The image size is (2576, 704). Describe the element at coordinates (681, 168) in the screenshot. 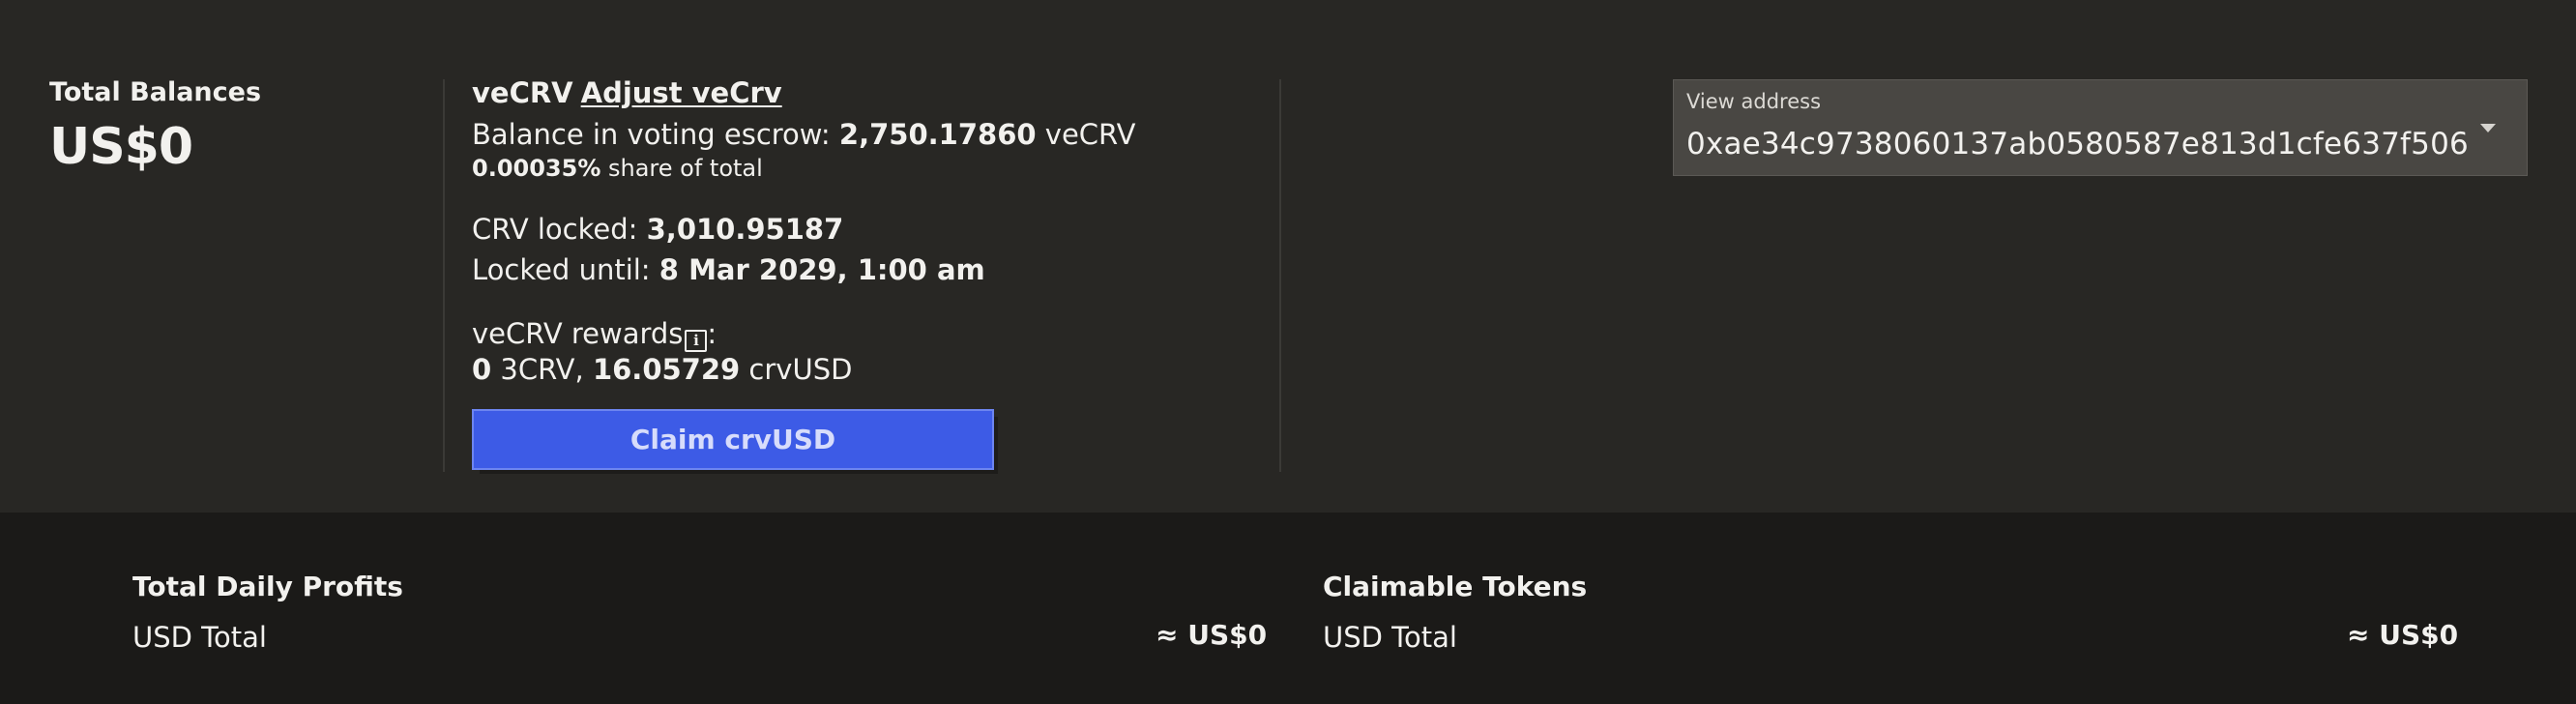

I see `share-label: share of total` at that location.